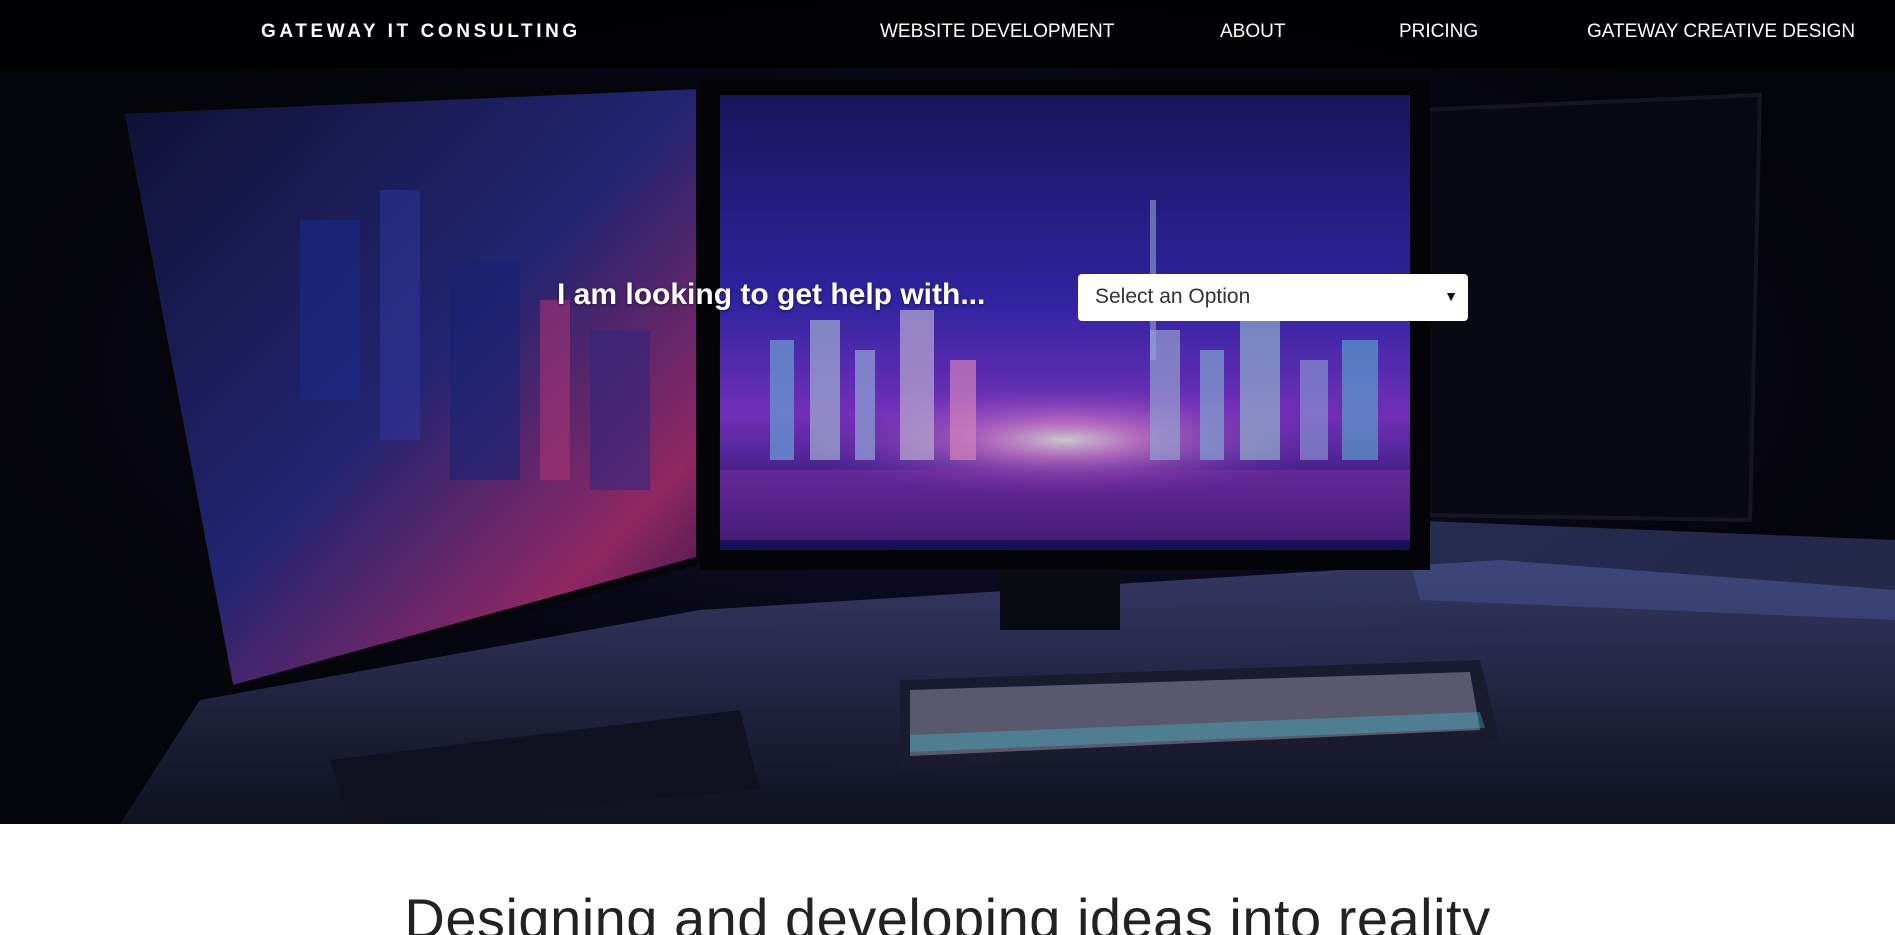 The width and height of the screenshot is (1895, 935). Describe the element at coordinates (1173, 296) in the screenshot. I see `select-current-value: Select an Option` at that location.